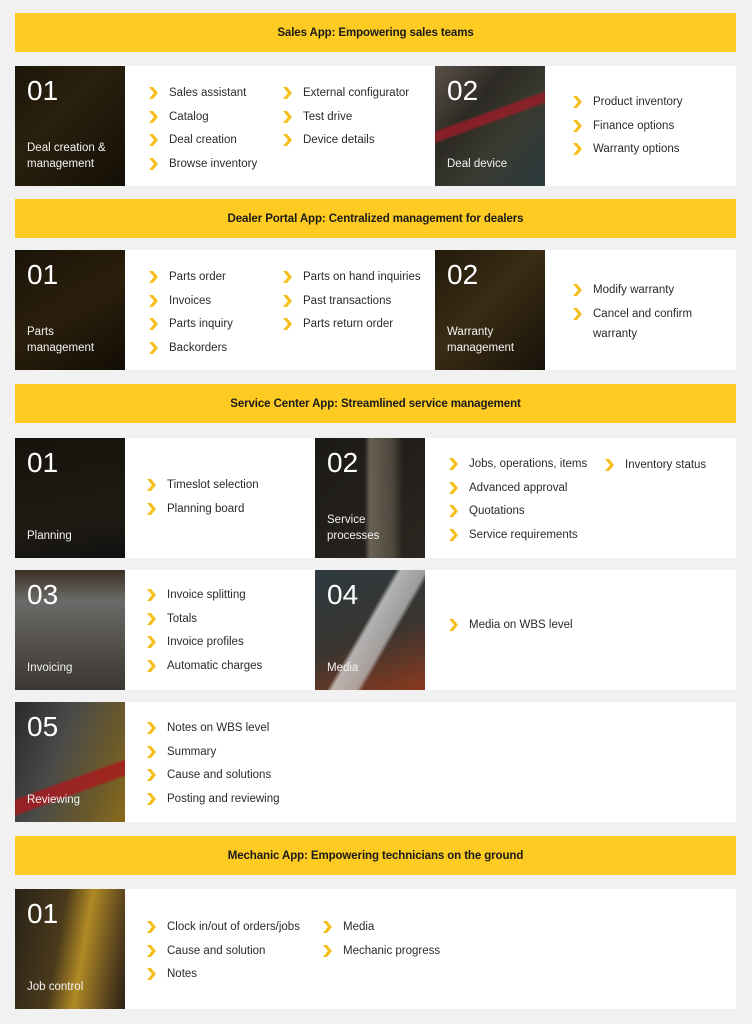 The height and width of the screenshot is (1024, 752). What do you see at coordinates (70, 498) in the screenshot?
I see `module-tile-planning: 01 Planning` at bounding box center [70, 498].